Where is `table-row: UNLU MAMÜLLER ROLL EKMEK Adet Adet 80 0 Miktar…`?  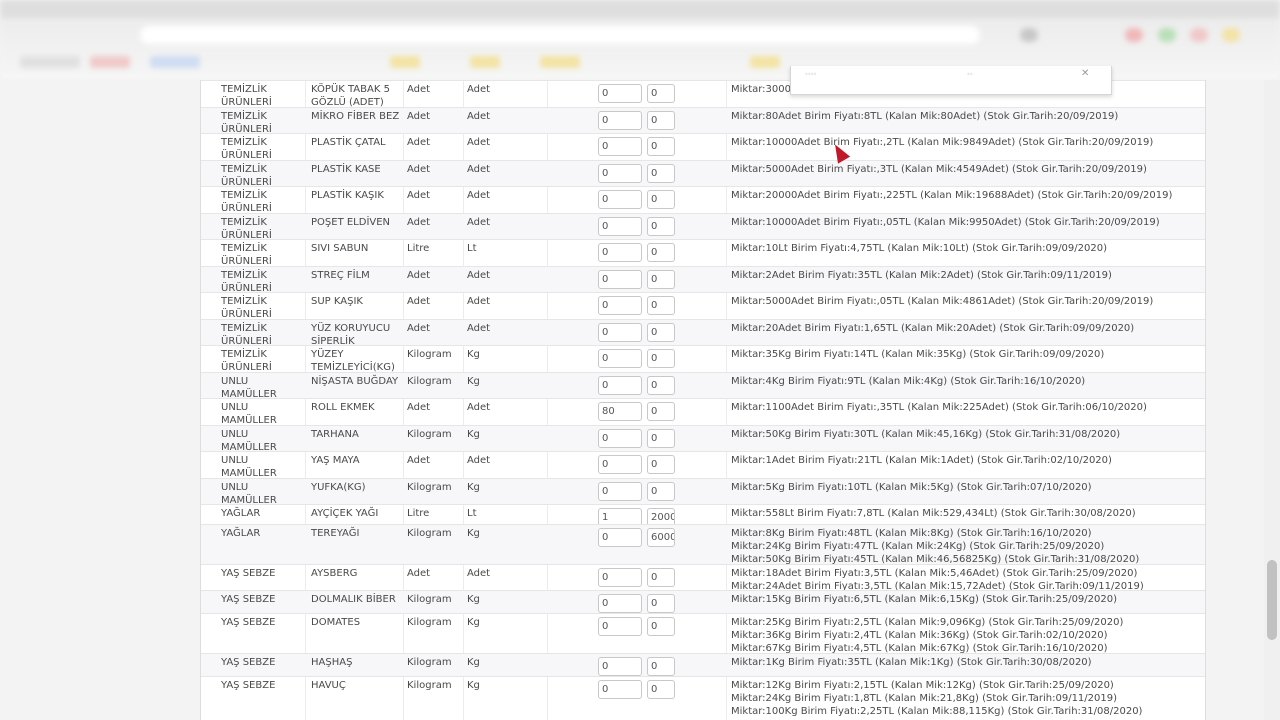
table-row: UNLU MAMÜLLER ROLL EKMEK Adet Adet 80 0 Miktar… is located at coordinates (703, 412).